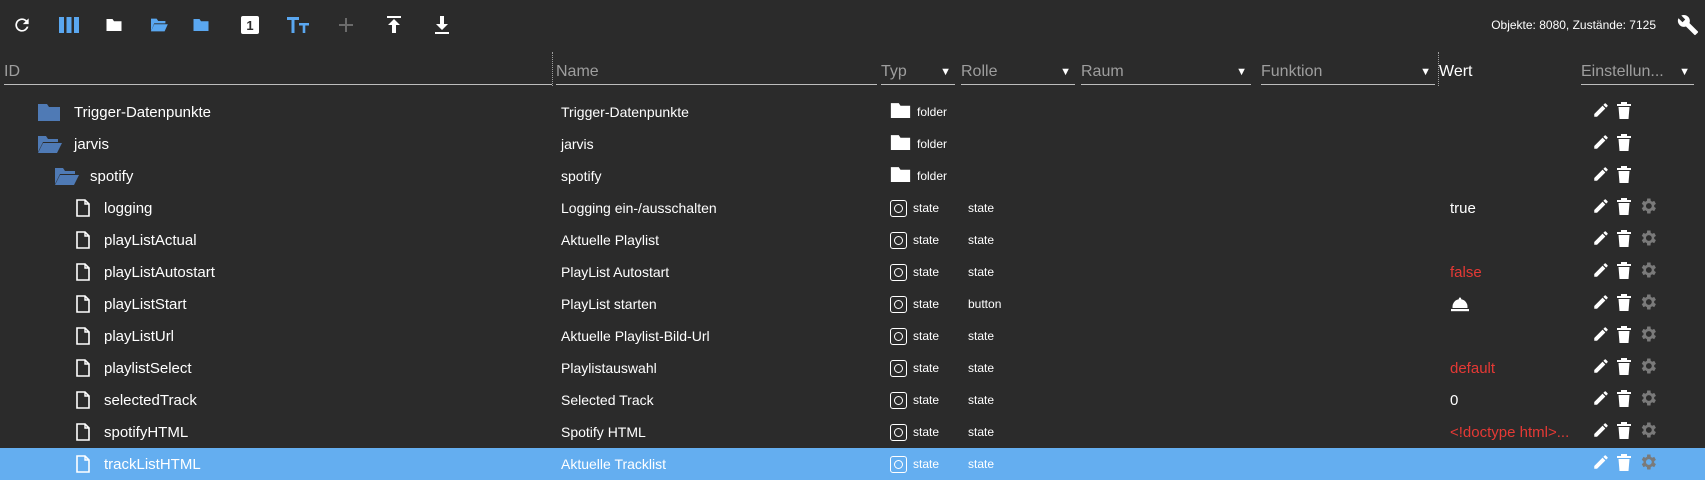 The width and height of the screenshot is (1705, 480). Describe the element at coordinates (278, 68) in the screenshot. I see `header-id: ID` at that location.